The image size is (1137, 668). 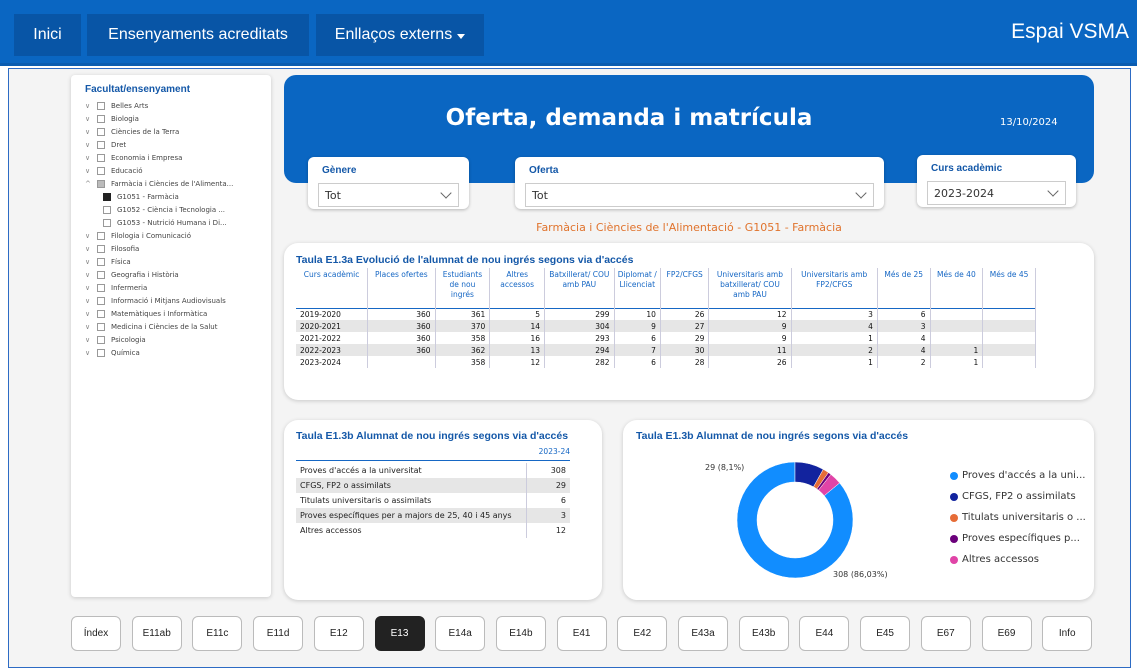 What do you see at coordinates (178, 248) in the screenshot?
I see `slicer-item: ∨ Filosofia` at bounding box center [178, 248].